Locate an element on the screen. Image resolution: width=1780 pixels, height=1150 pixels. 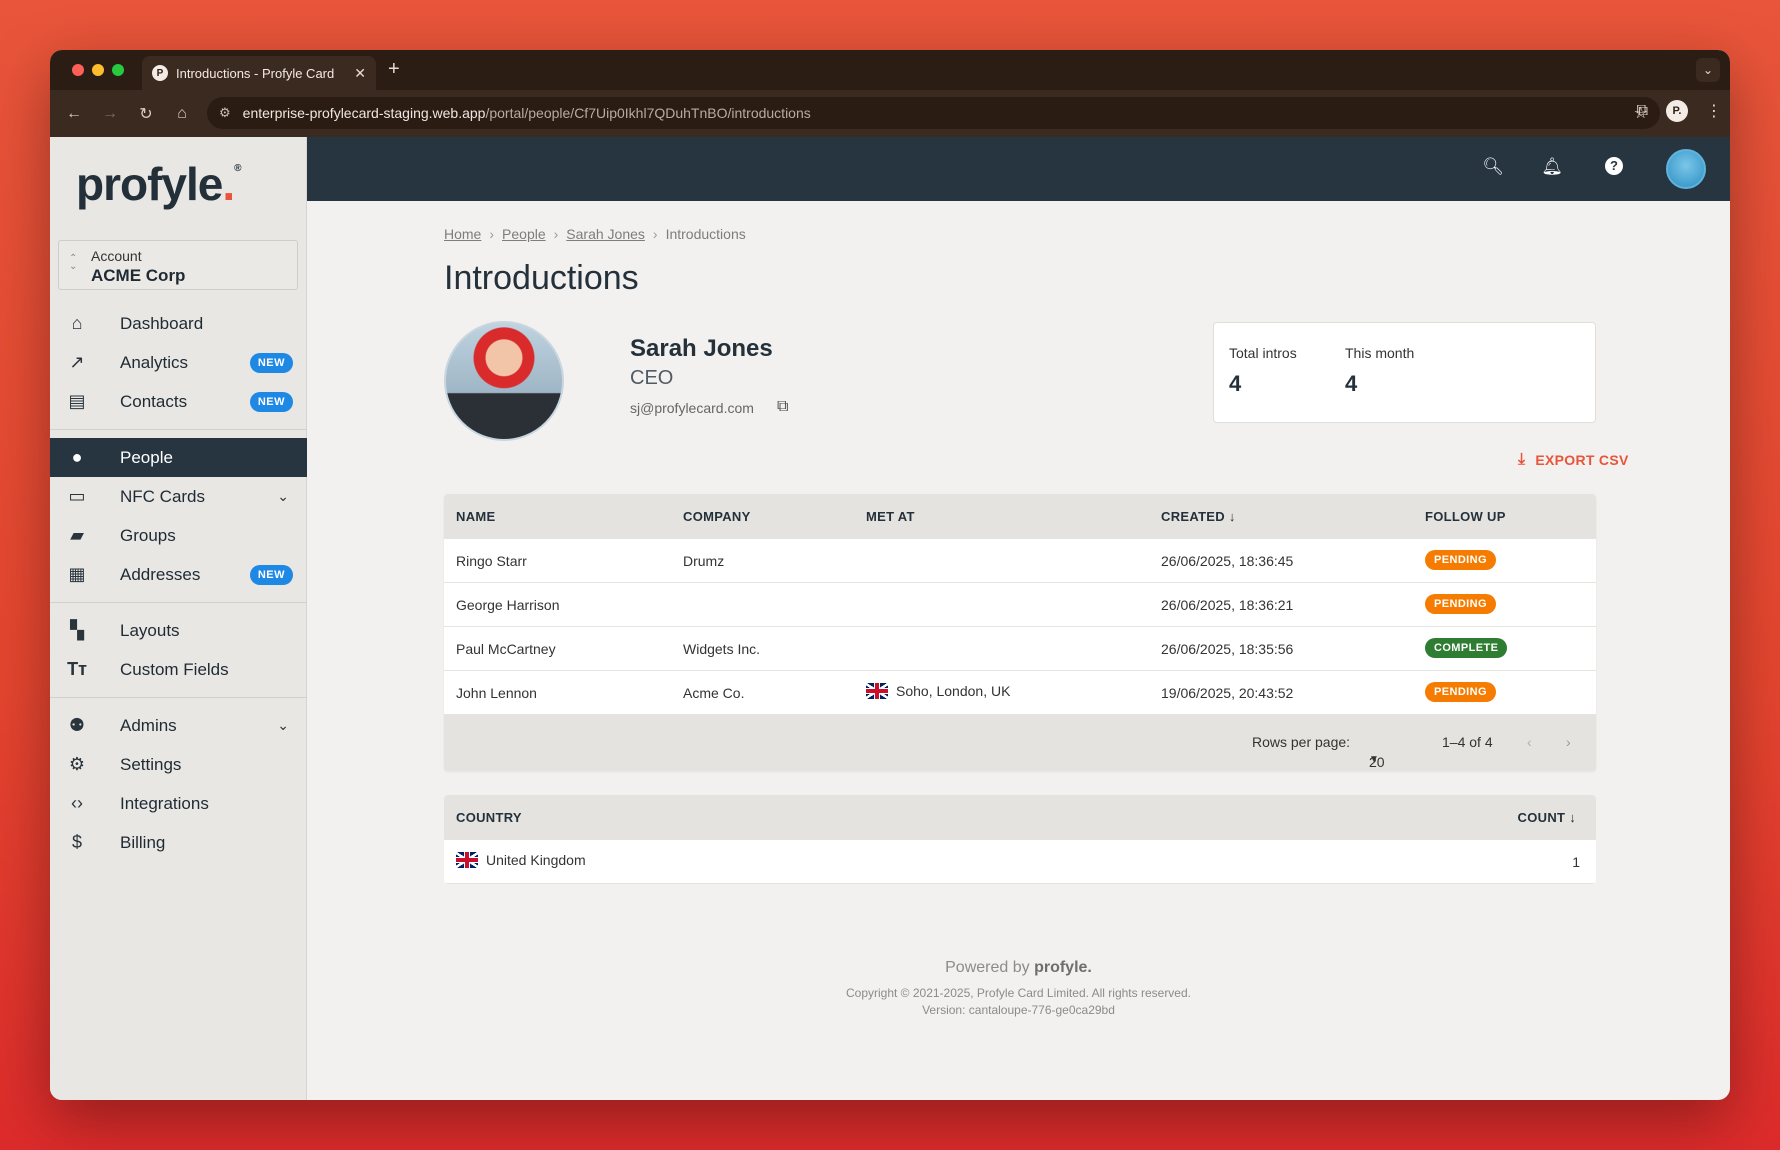
column-header-follow-up: FOLLOW UP is located at coordinates (1465, 516).